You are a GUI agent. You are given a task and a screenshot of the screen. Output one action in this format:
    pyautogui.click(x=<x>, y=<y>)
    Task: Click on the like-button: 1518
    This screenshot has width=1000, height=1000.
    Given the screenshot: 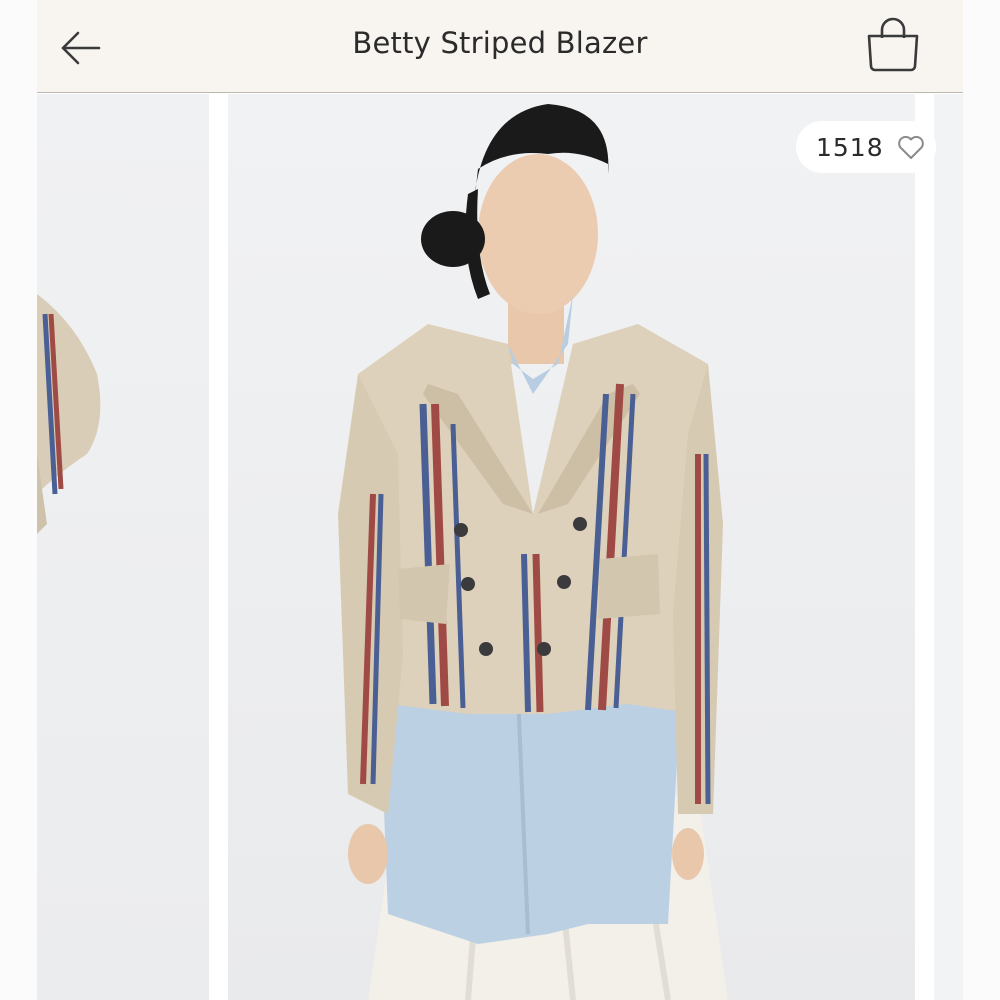 What is the action you would take?
    pyautogui.click(x=866, y=147)
    